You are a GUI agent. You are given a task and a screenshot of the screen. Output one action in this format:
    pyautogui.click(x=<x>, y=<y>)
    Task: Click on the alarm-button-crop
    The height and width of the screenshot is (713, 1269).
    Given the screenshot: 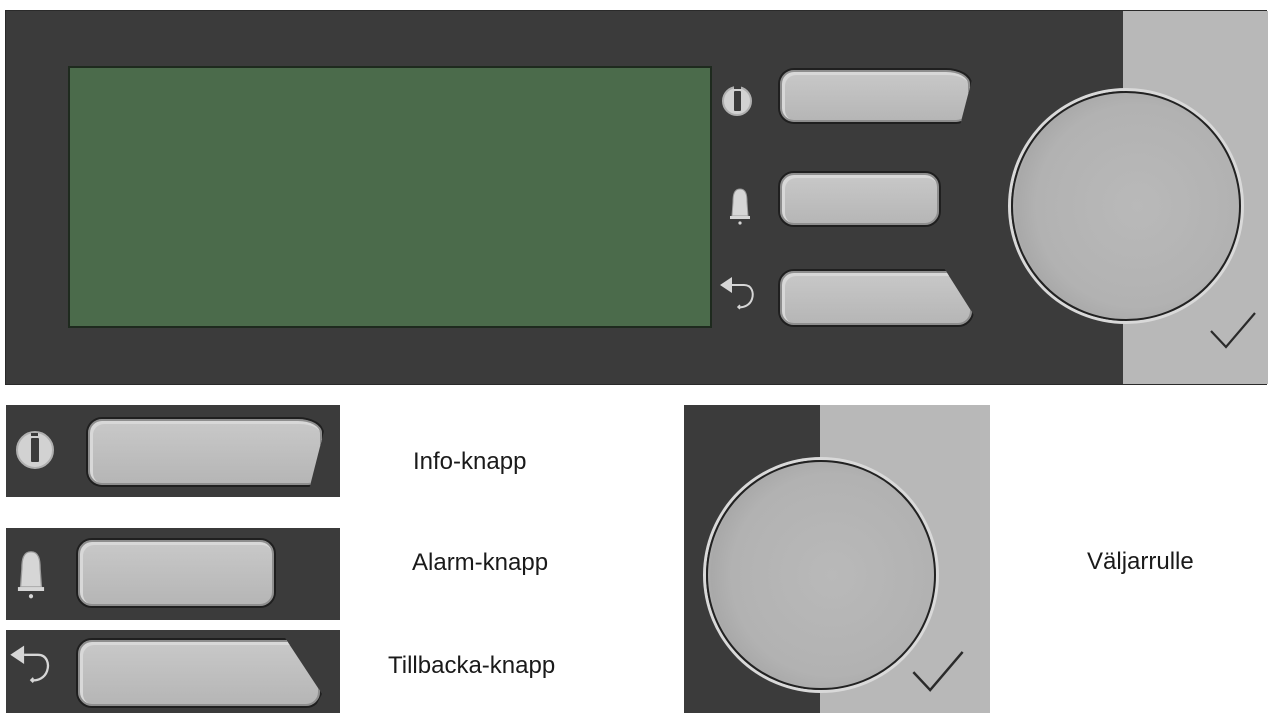 What is the action you would take?
    pyautogui.click(x=173, y=574)
    